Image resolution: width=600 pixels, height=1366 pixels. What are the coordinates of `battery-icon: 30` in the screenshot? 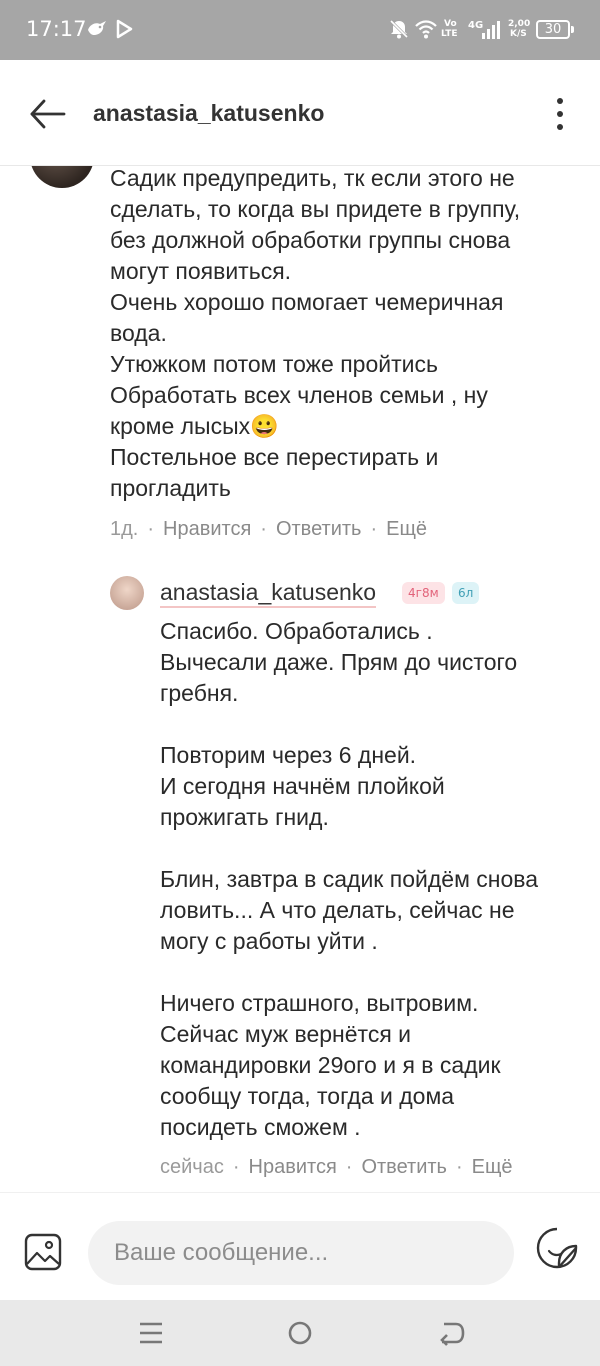 It's located at (555, 29).